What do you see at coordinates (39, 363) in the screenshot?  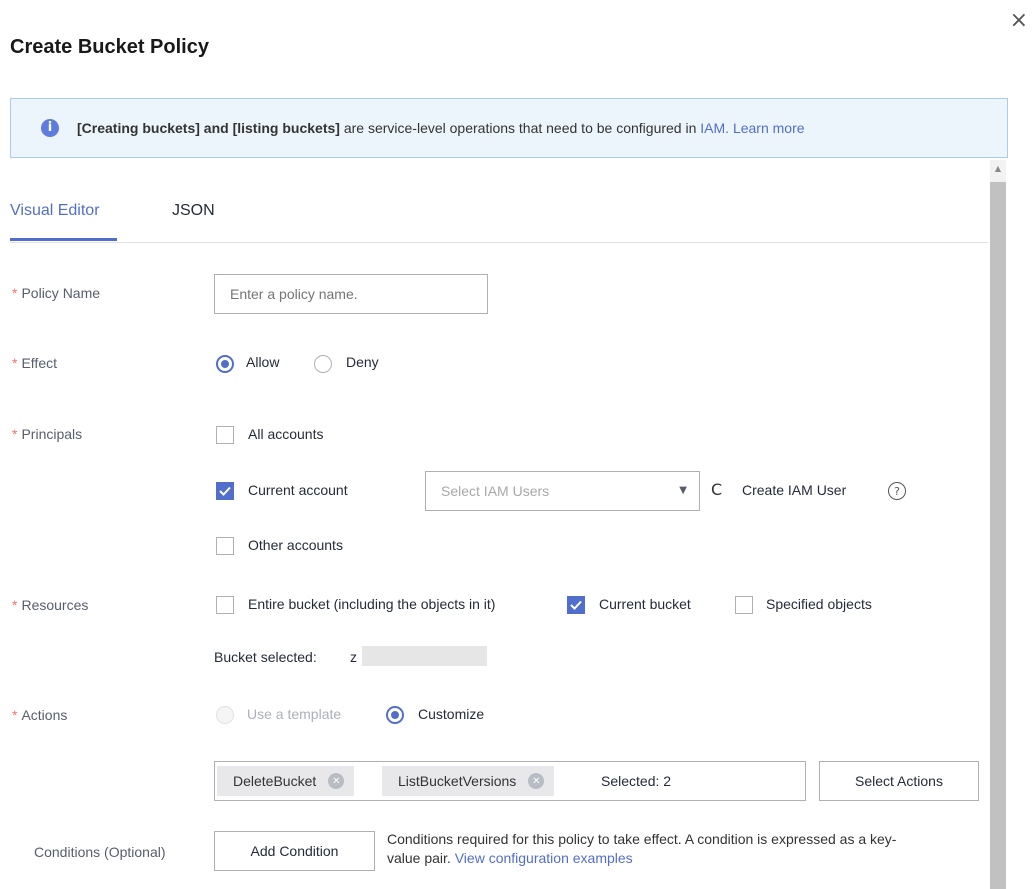 I see `effect-label-text: Effect` at bounding box center [39, 363].